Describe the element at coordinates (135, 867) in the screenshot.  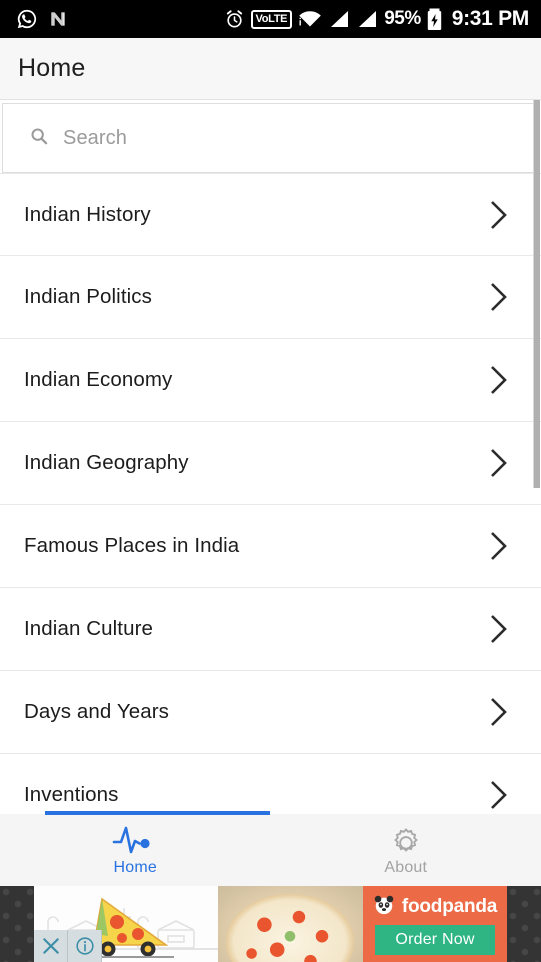
I see `tab-home-label: Home` at that location.